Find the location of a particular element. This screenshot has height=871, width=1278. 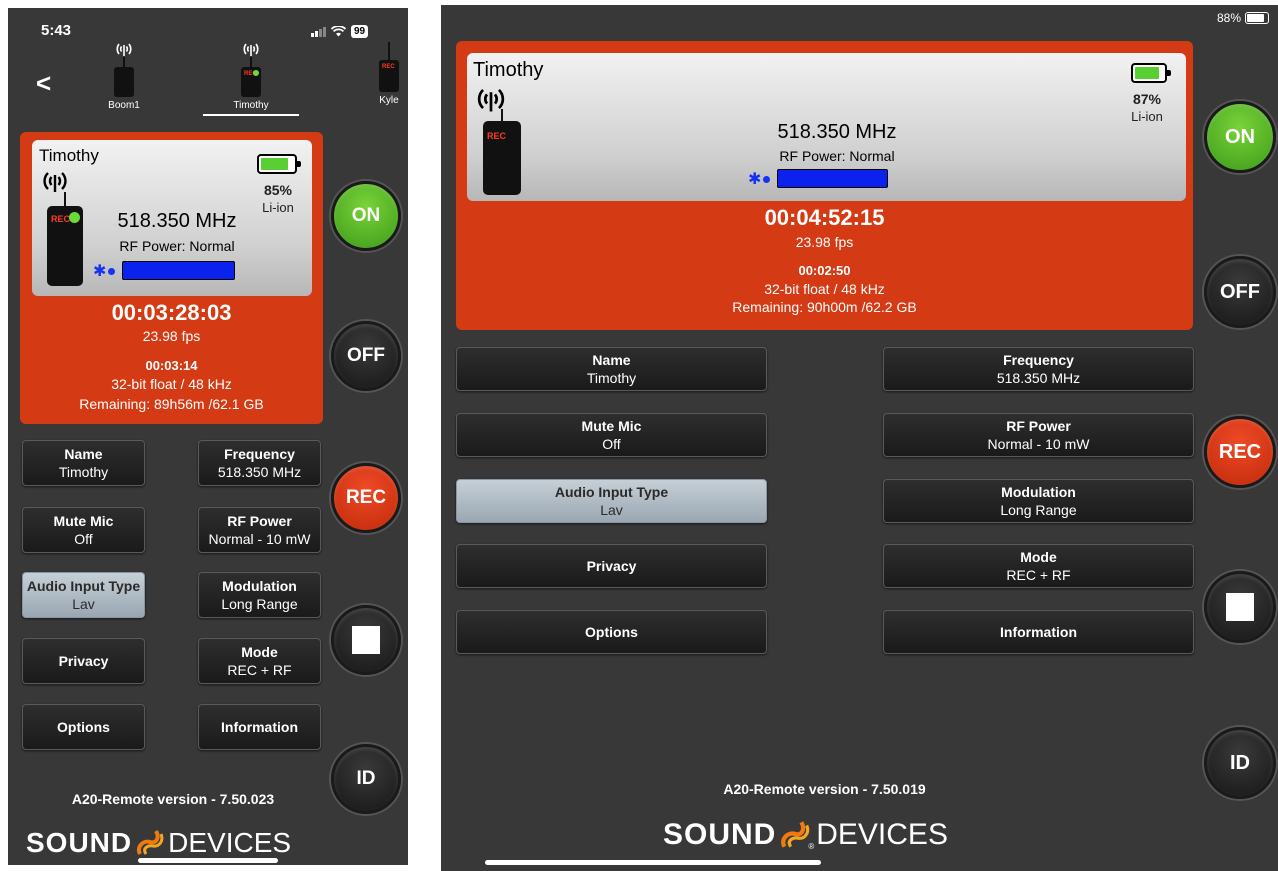

transmitter-name: Timothy is located at coordinates (69, 155).